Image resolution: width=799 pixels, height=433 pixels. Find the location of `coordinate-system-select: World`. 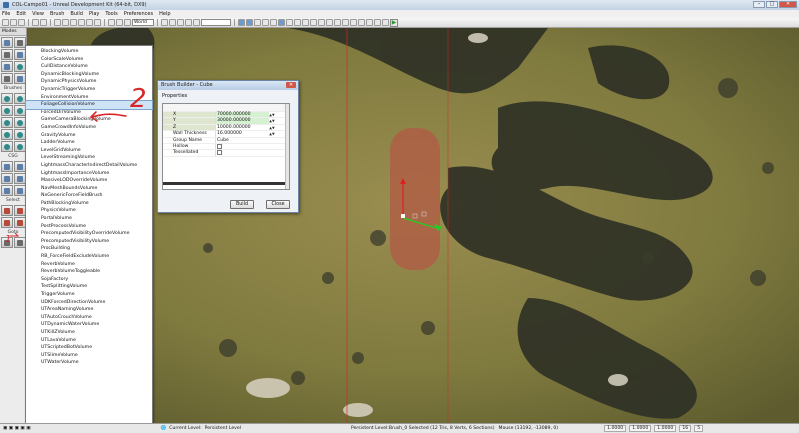

coordinate-system-select: World is located at coordinates (143, 22).